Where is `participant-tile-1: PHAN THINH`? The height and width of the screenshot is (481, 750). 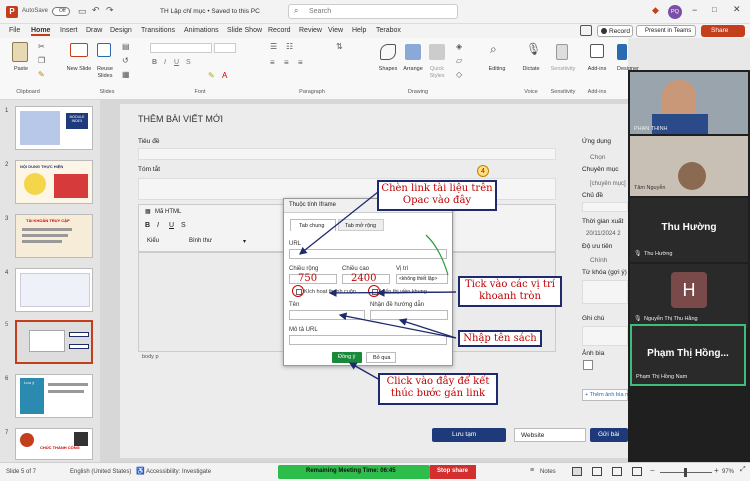 participant-tile-1: PHAN THINH is located at coordinates (689, 103).